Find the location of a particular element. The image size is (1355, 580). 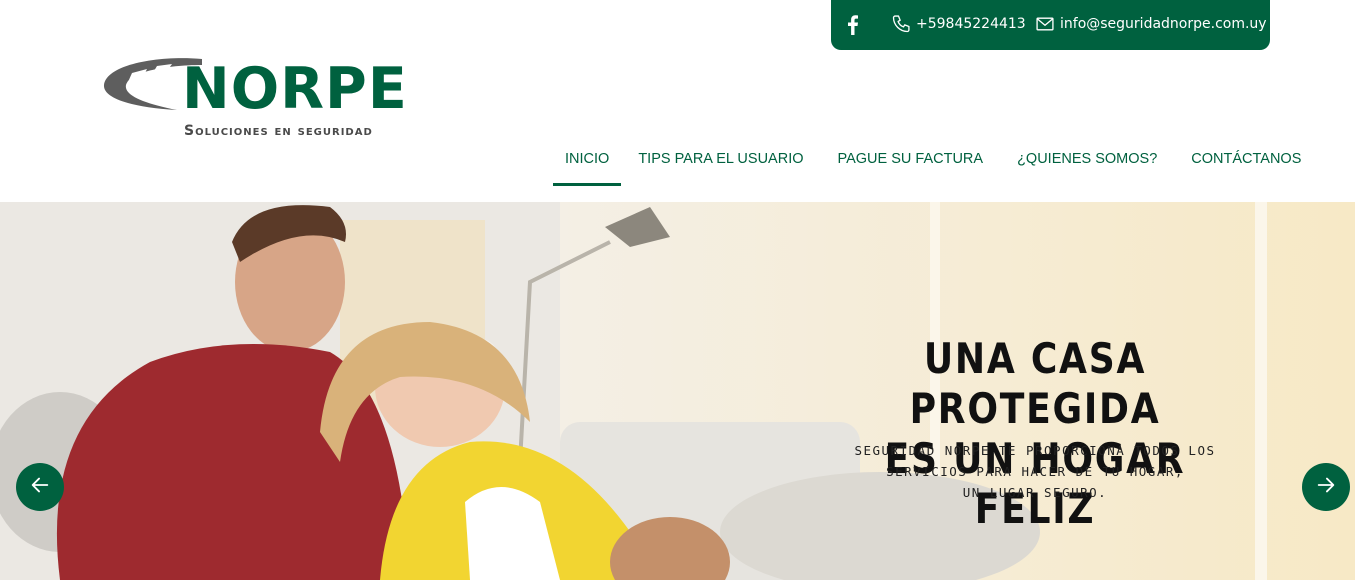

email-link: info@seguridadnorpe.com.uy is located at coordinates (1151, 24).